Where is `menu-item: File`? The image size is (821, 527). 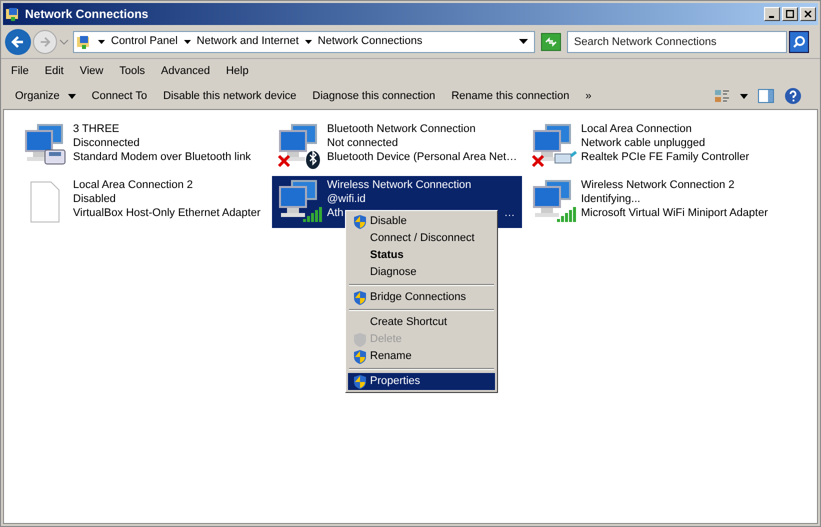 menu-item: File is located at coordinates (20, 71).